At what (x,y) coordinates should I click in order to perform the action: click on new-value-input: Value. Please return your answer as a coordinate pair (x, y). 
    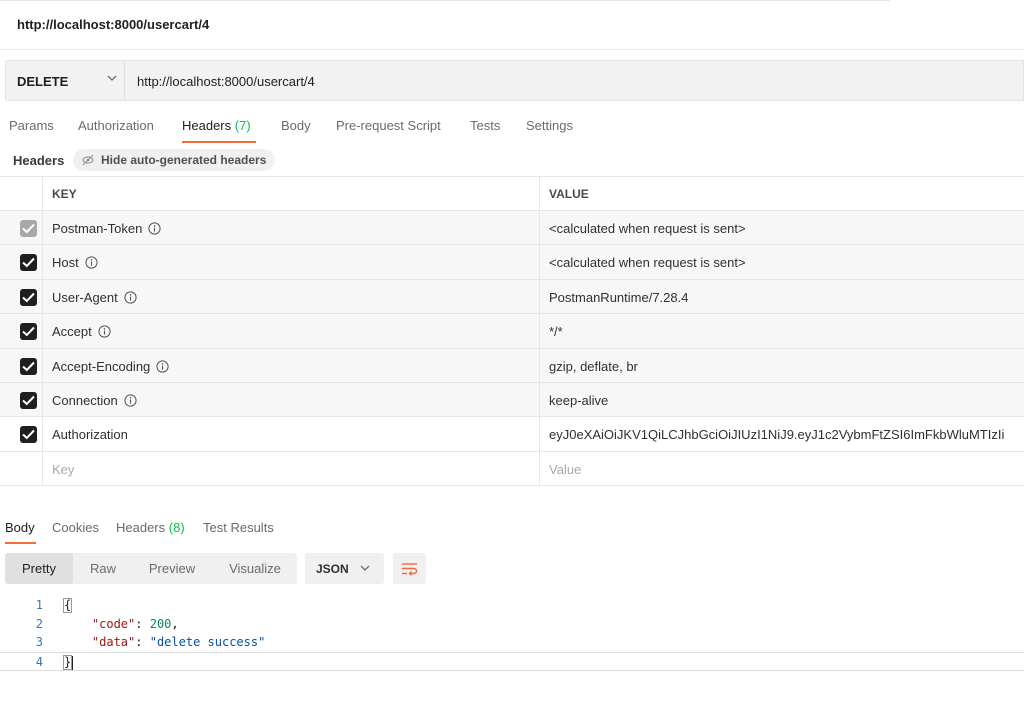
    Looking at the image, I should click on (565, 469).